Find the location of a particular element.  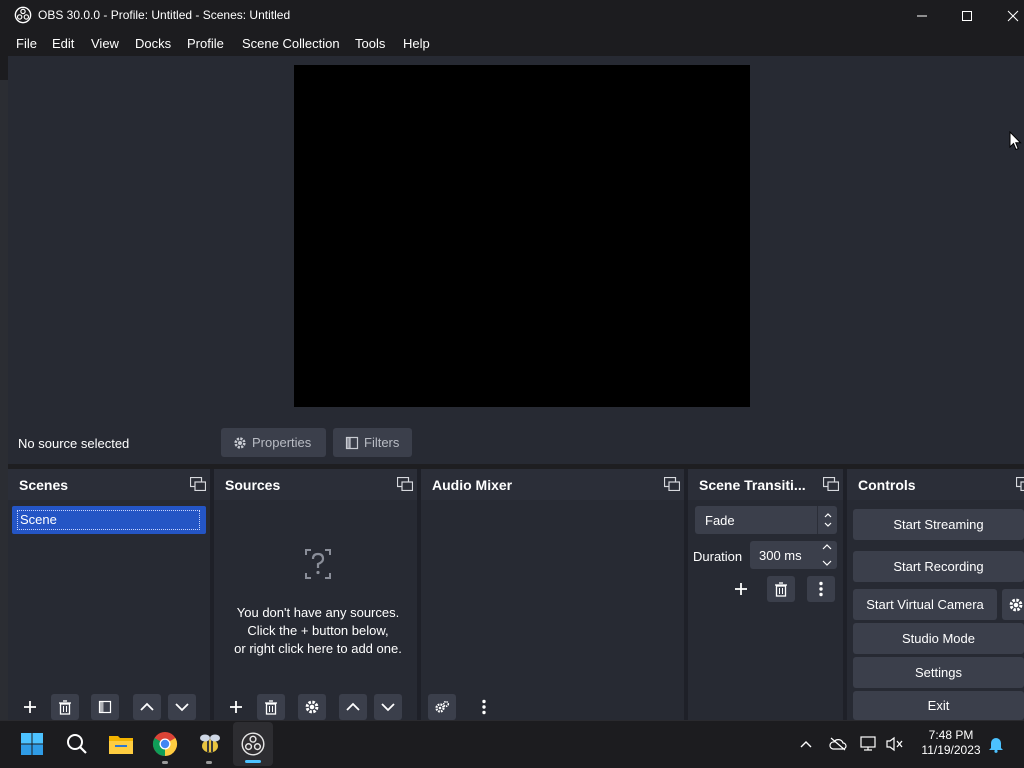

chrome-running-indicator is located at coordinates (165, 762).